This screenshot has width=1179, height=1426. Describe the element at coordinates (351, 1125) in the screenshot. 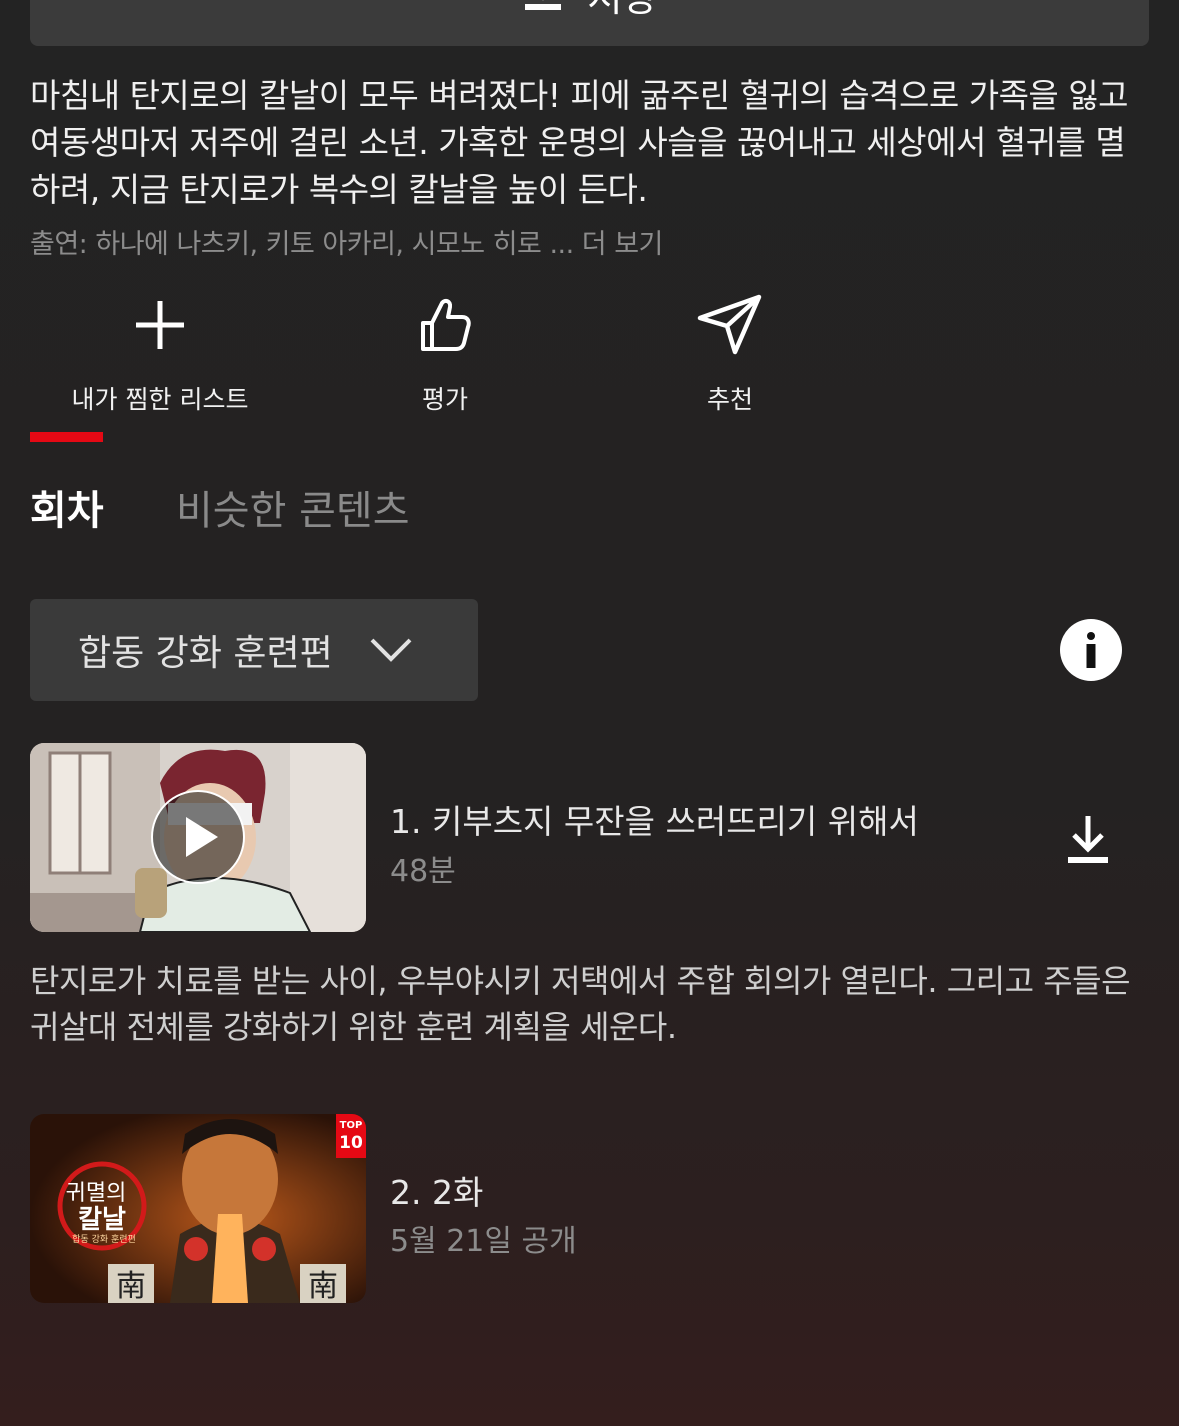

I see `svg-text: TOP` at that location.